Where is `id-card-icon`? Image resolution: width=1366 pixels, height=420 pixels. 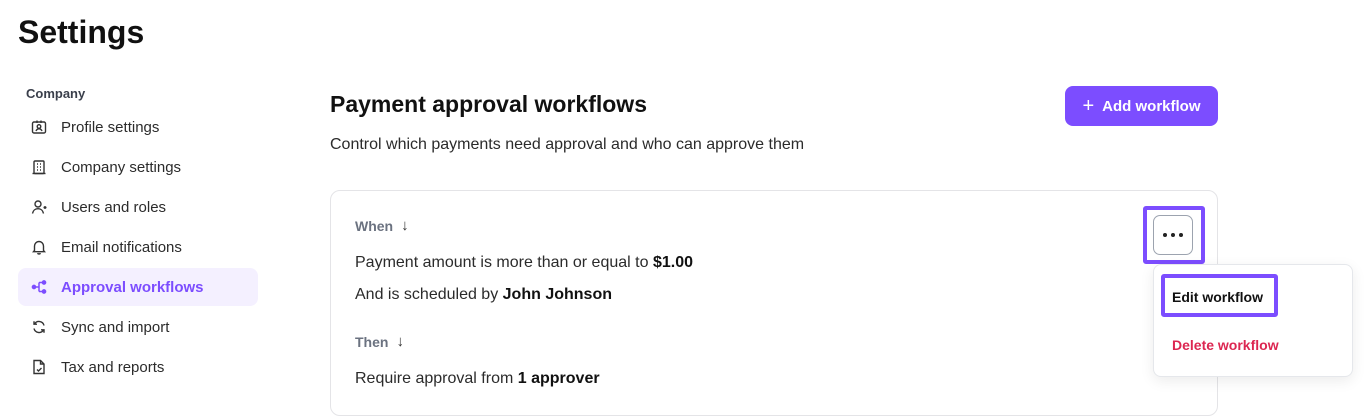
id-card-icon is located at coordinates (39, 127).